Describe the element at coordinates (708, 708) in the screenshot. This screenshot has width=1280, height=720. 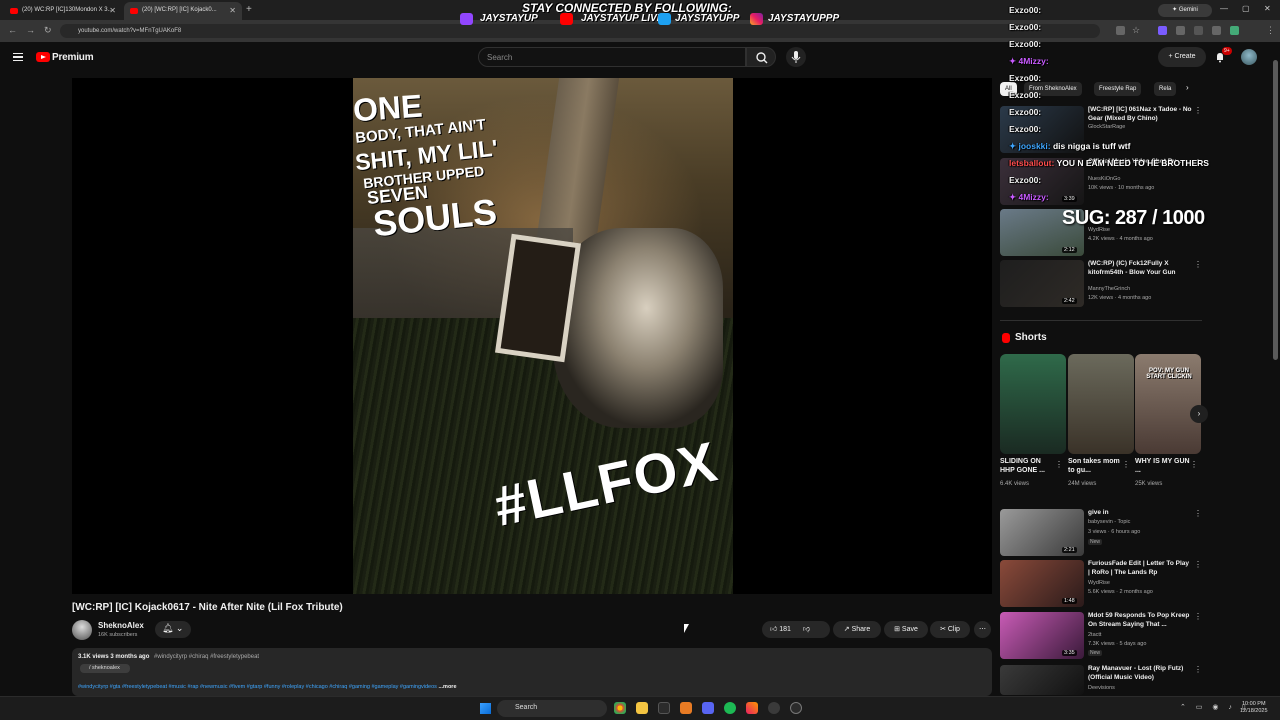
I see `discord-icon` at that location.